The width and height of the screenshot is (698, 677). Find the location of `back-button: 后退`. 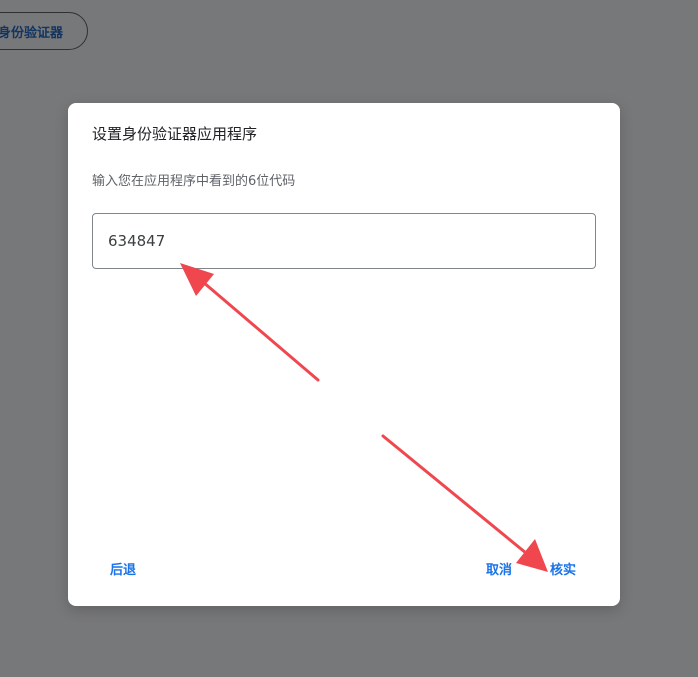

back-button: 后退 is located at coordinates (123, 568).